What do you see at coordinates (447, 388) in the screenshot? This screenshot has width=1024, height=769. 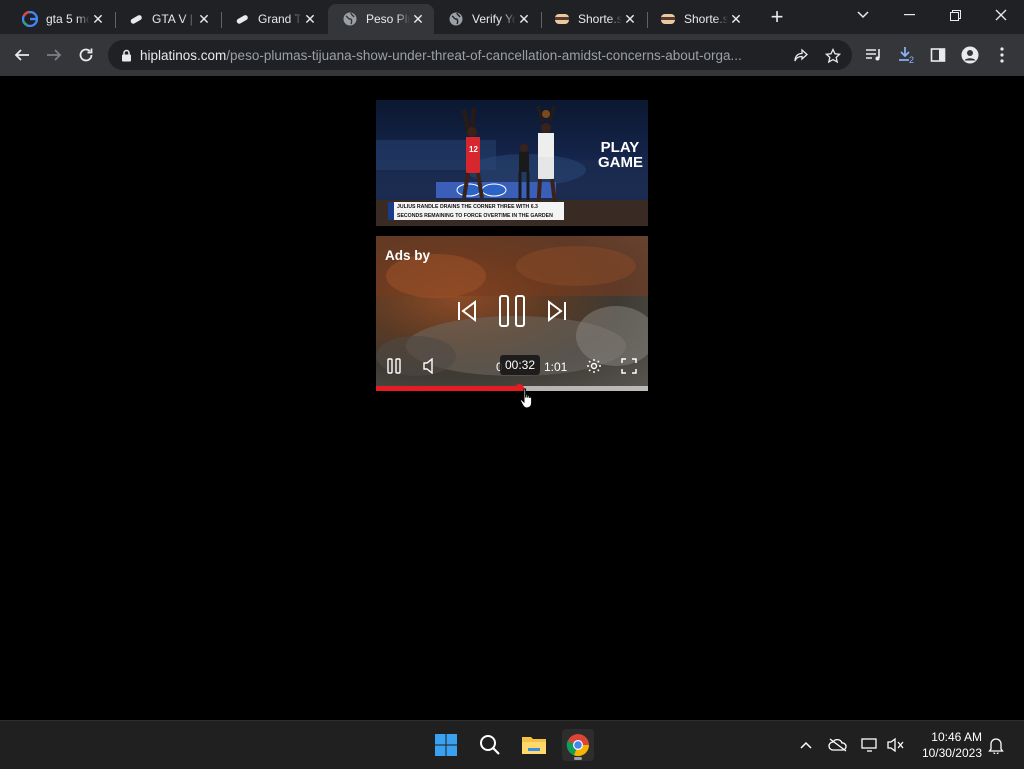 I see `seek-bar-played` at bounding box center [447, 388].